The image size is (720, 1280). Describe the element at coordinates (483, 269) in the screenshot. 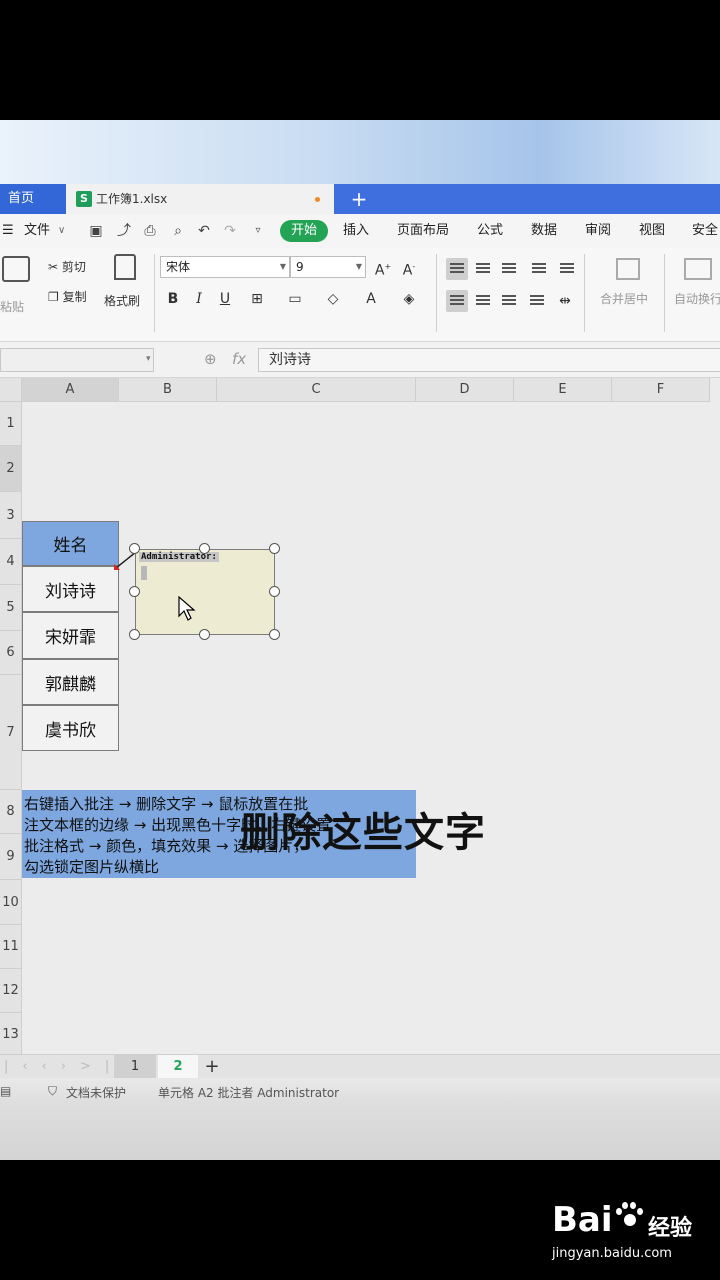

I see `align-middle-icon` at that location.